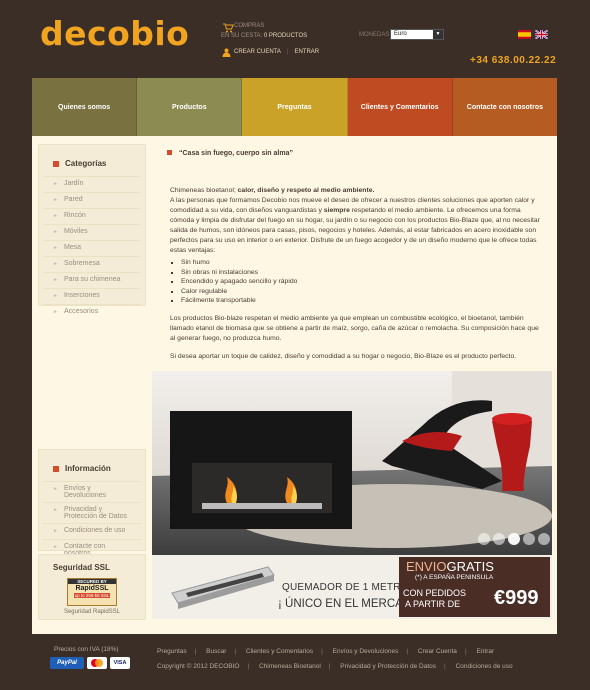 The image size is (590, 690). Describe the element at coordinates (92, 160) in the screenshot. I see `categories-title: Categorías` at that location.